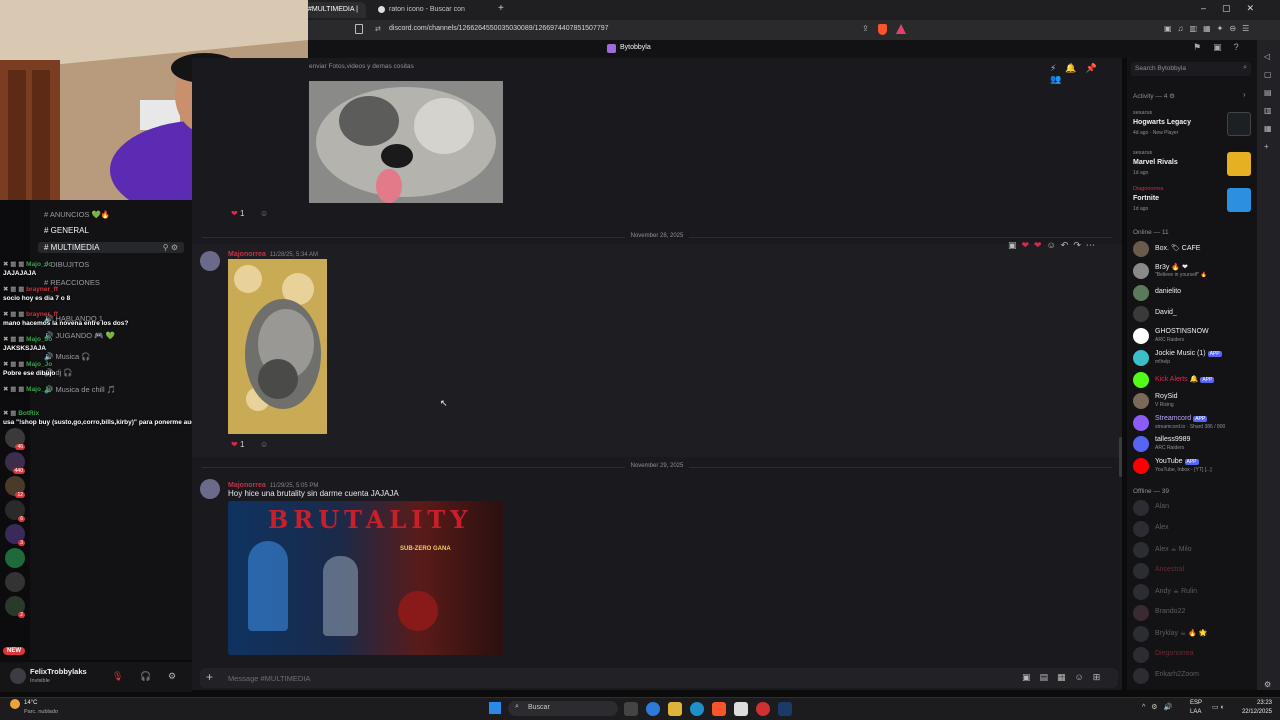 The image size is (1280, 720). What do you see at coordinates (15, 487) in the screenshot?
I see `server-icon-3: 12` at bounding box center [15, 487].